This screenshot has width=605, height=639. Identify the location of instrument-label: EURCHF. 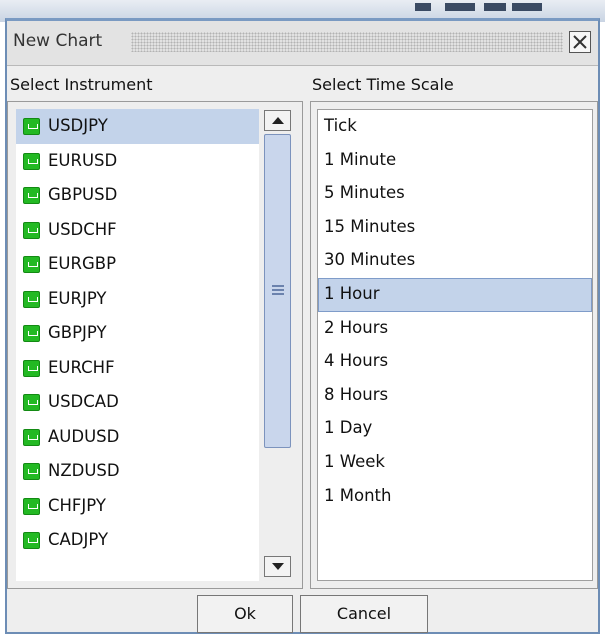
(81, 367).